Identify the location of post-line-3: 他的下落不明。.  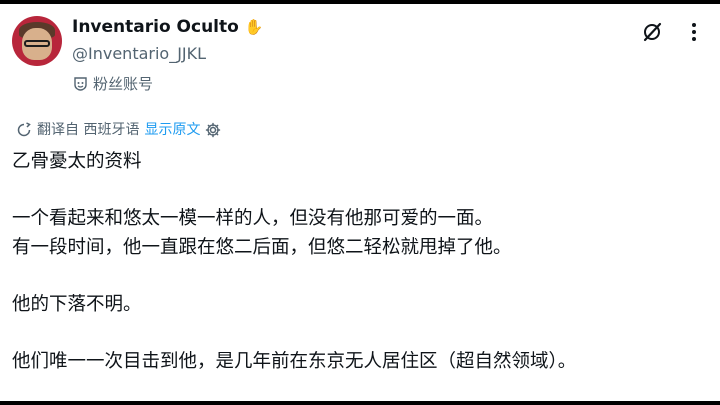
(77, 304).